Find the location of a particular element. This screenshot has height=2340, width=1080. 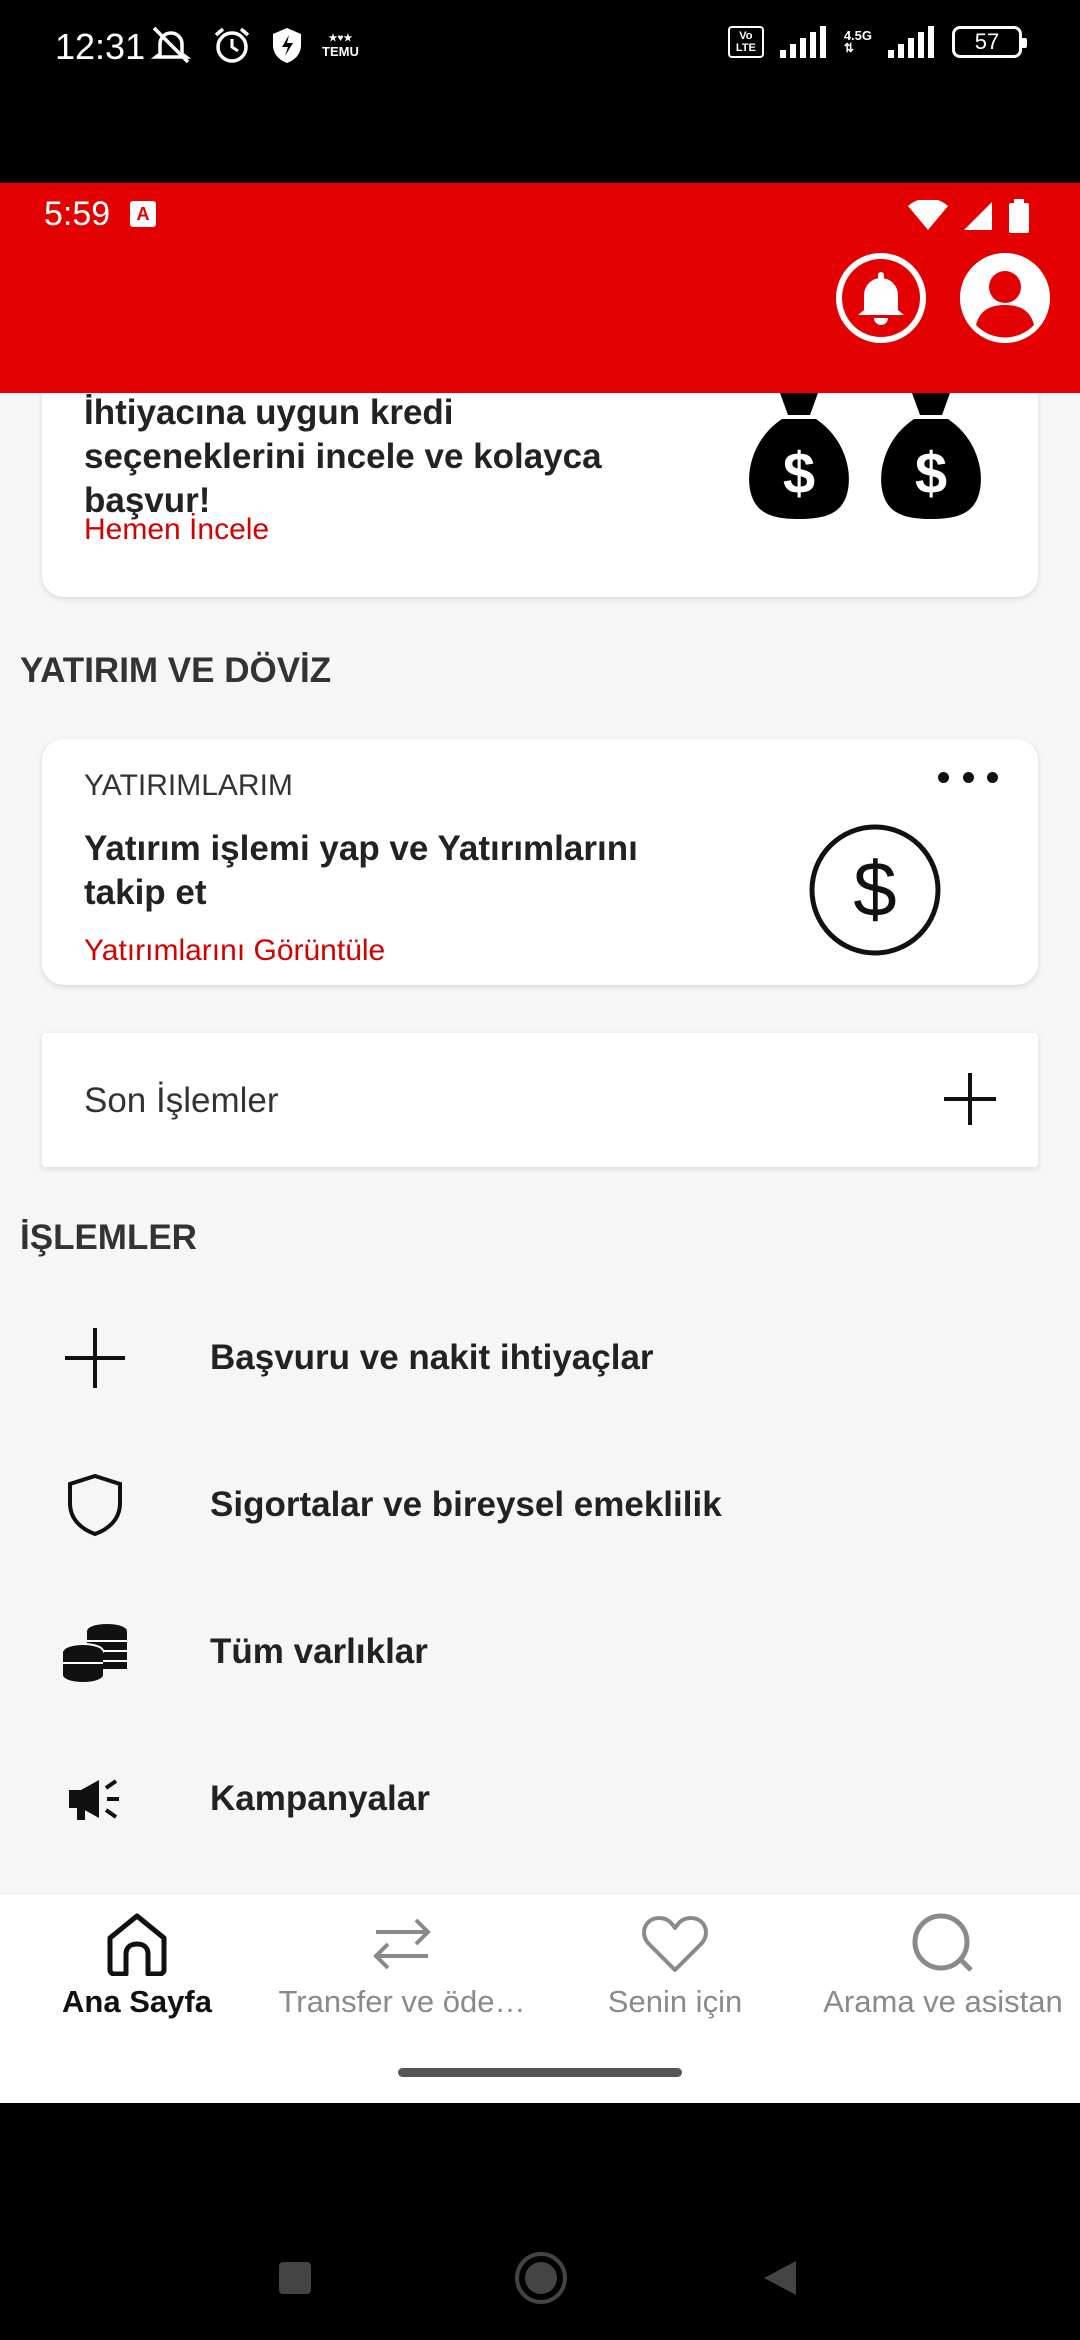

operation-item-campaigns: Kampanyalar is located at coordinates (540, 1799).